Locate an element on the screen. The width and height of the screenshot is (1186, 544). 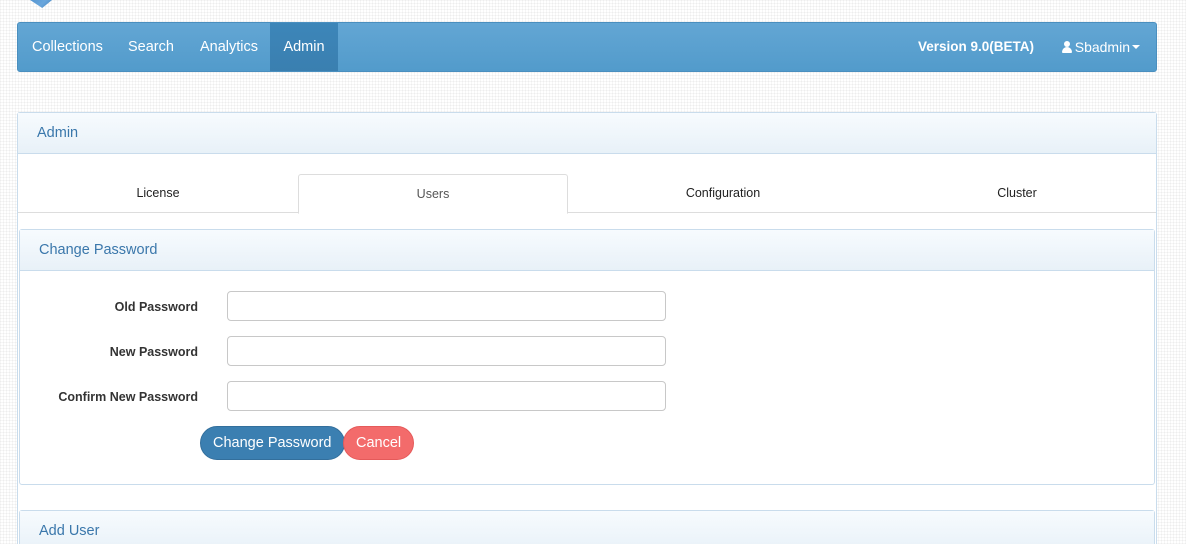
tab-configuration: Configuration is located at coordinates (723, 193).